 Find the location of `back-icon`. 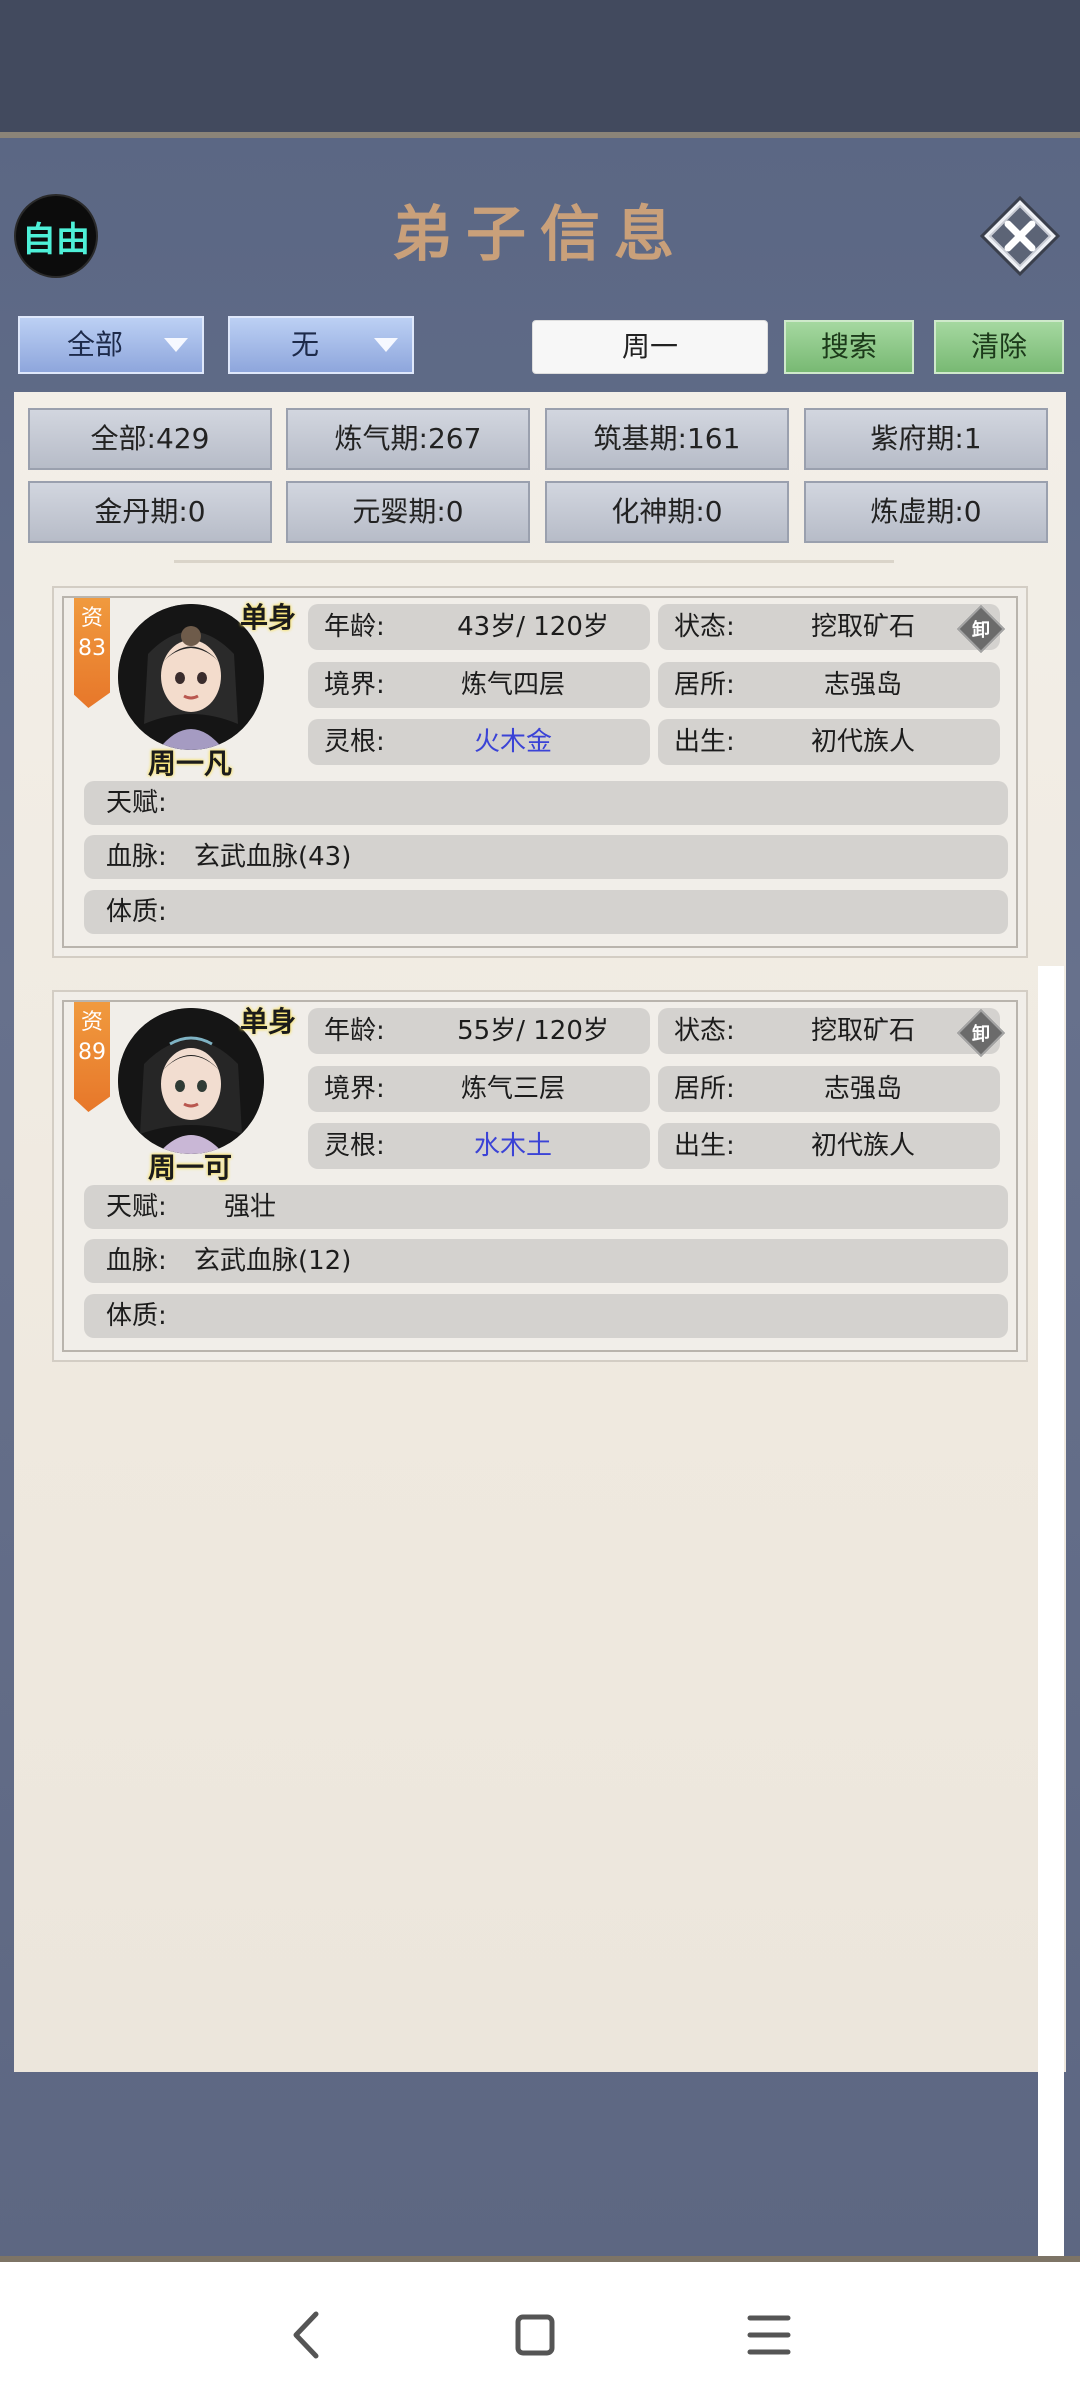

back-icon is located at coordinates (305, 2335).